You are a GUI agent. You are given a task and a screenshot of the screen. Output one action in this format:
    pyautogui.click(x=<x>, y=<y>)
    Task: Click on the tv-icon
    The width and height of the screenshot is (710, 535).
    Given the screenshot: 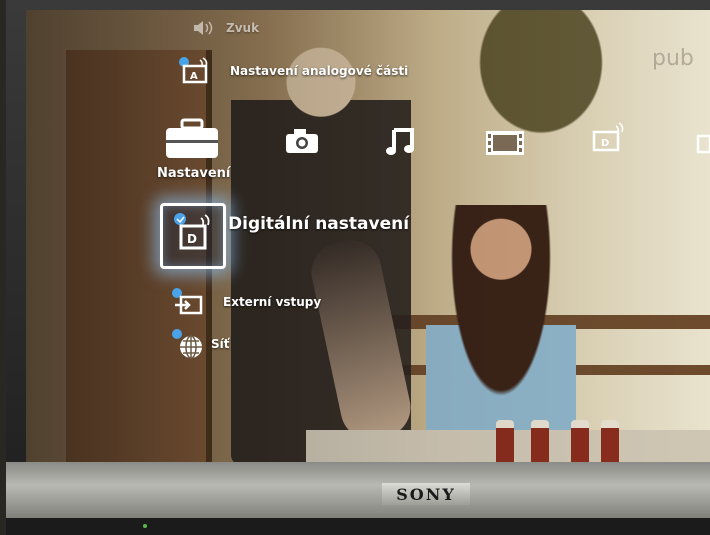 What is the action you would take?
    pyautogui.click(x=703, y=144)
    